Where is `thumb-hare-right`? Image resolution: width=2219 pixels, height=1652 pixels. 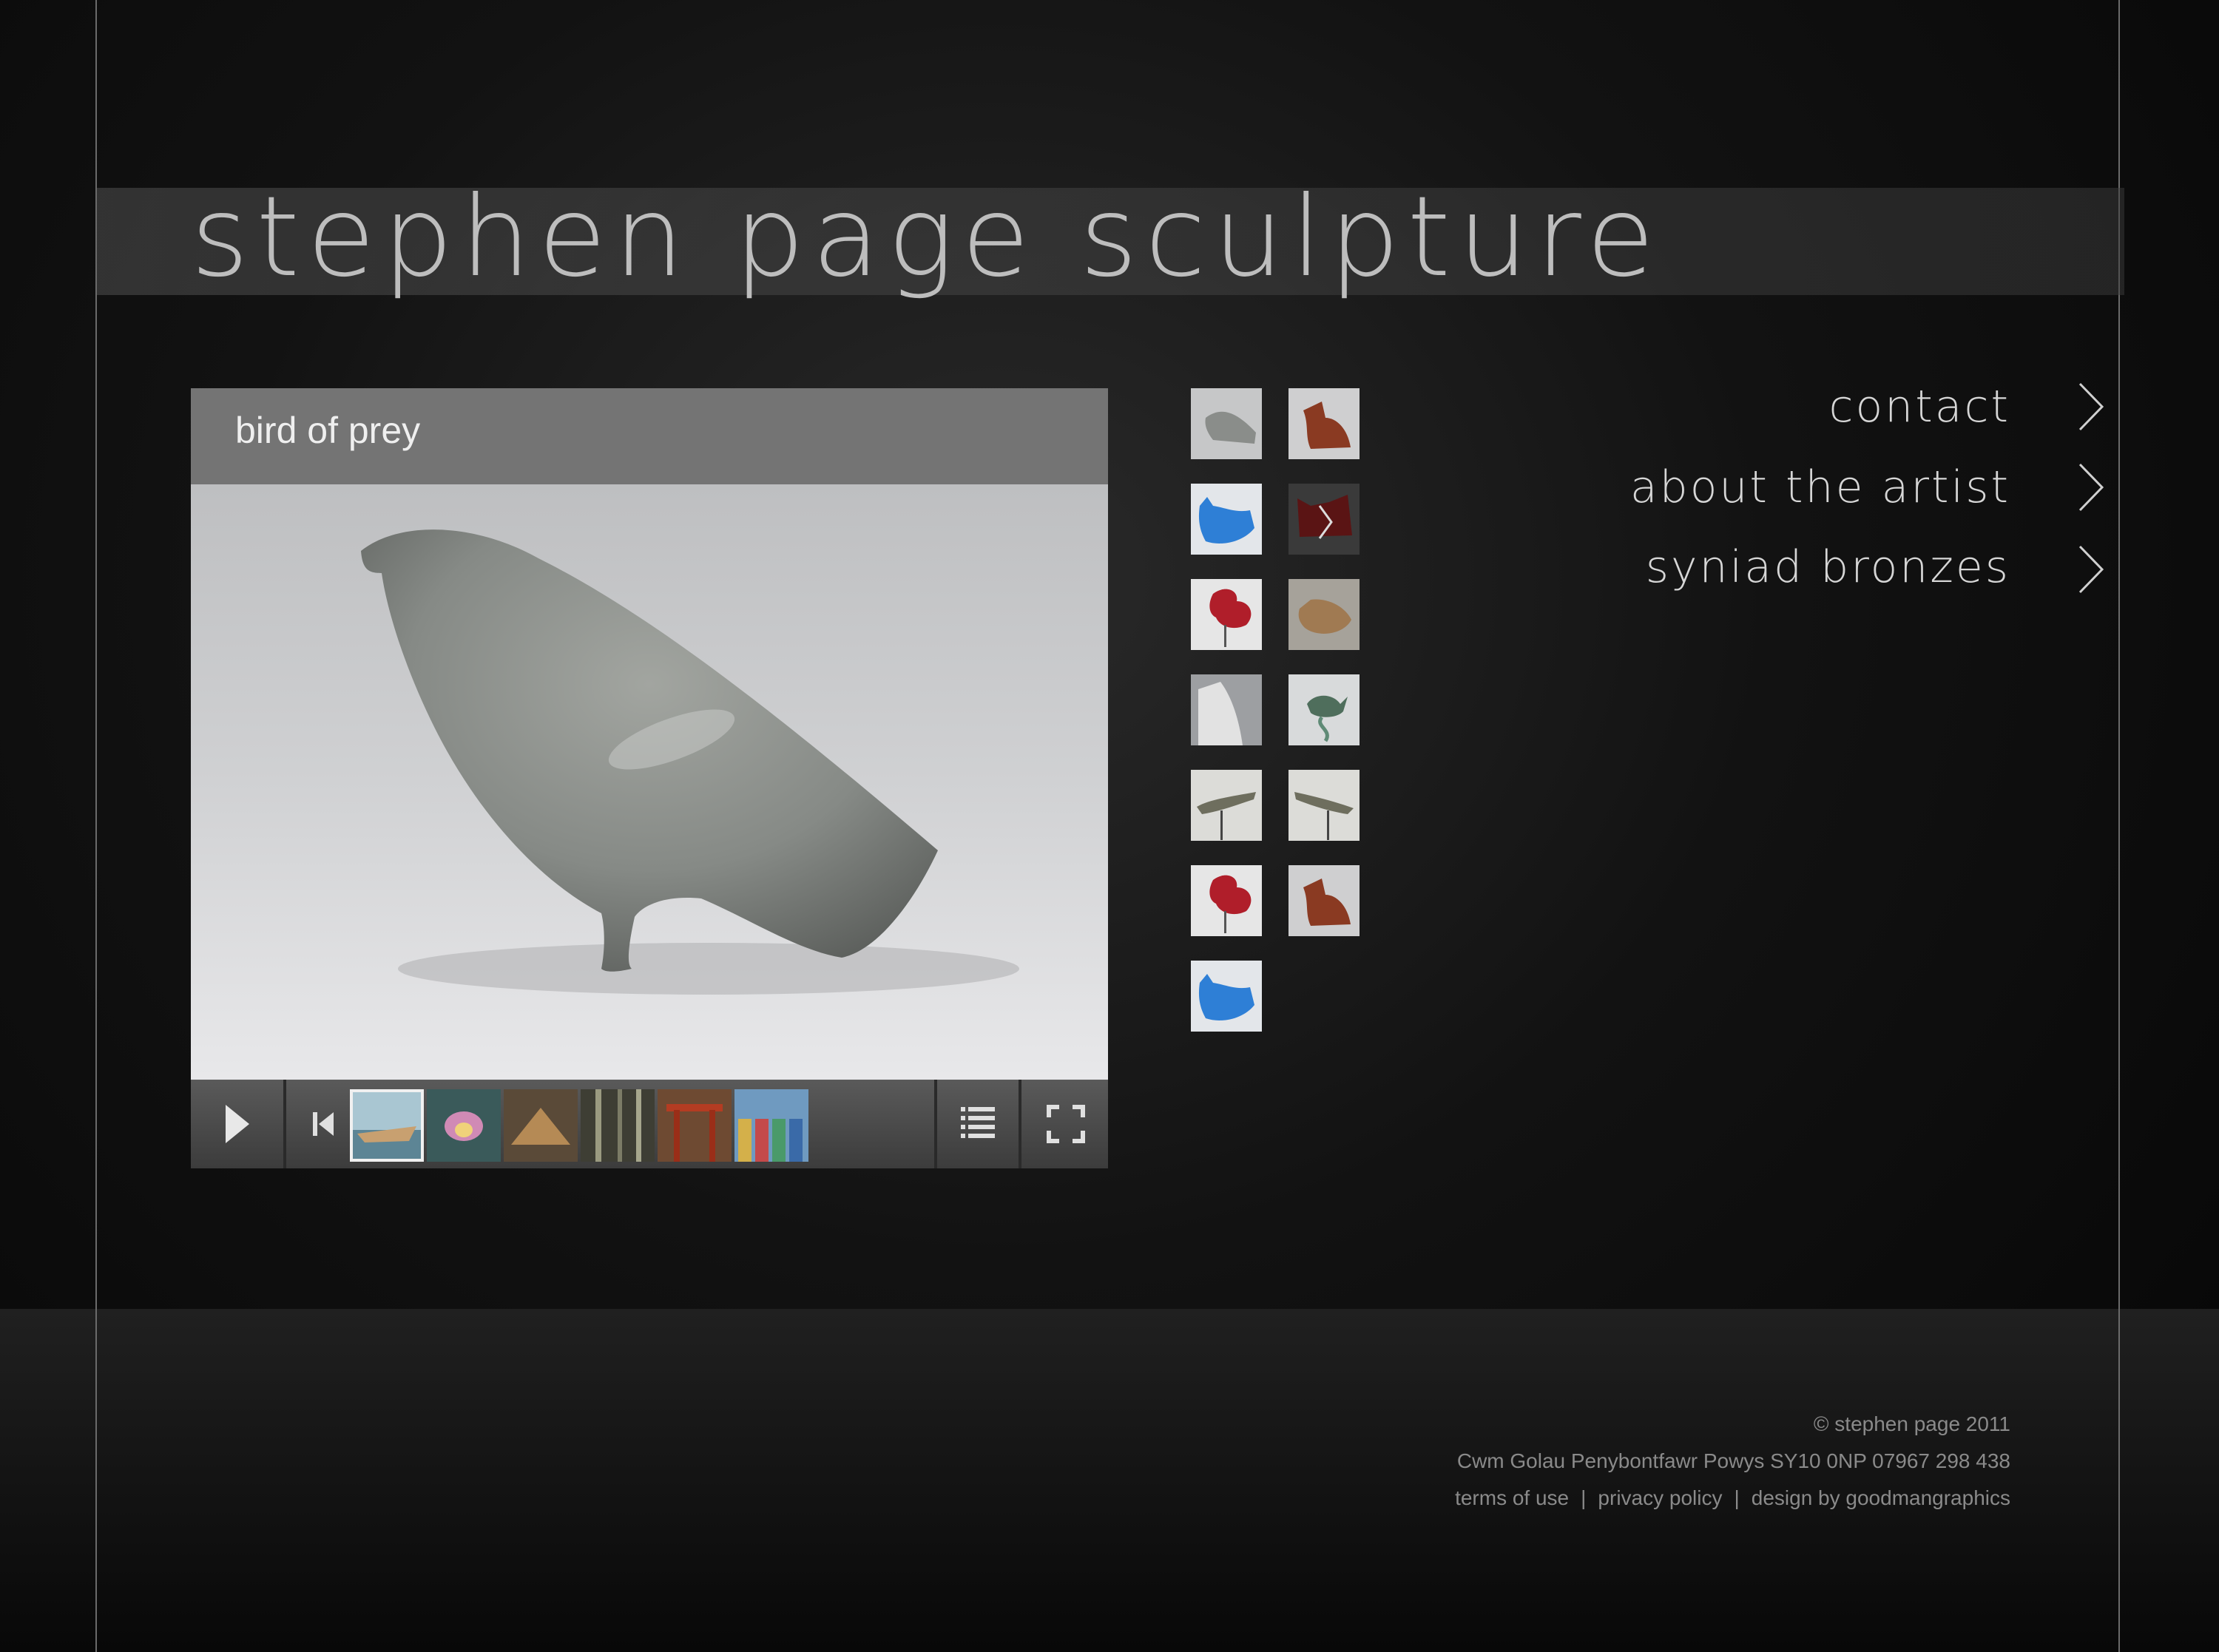
thumb-hare-right is located at coordinates (1324, 805).